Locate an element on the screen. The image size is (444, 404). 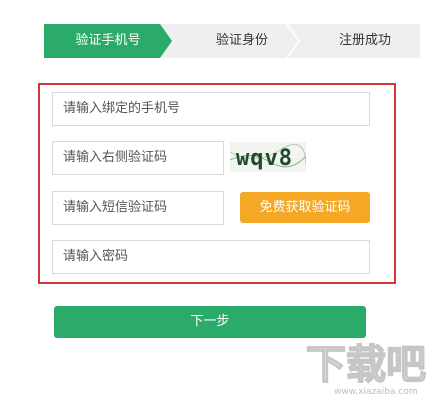
captcha-text: wqv8 is located at coordinates (264, 158).